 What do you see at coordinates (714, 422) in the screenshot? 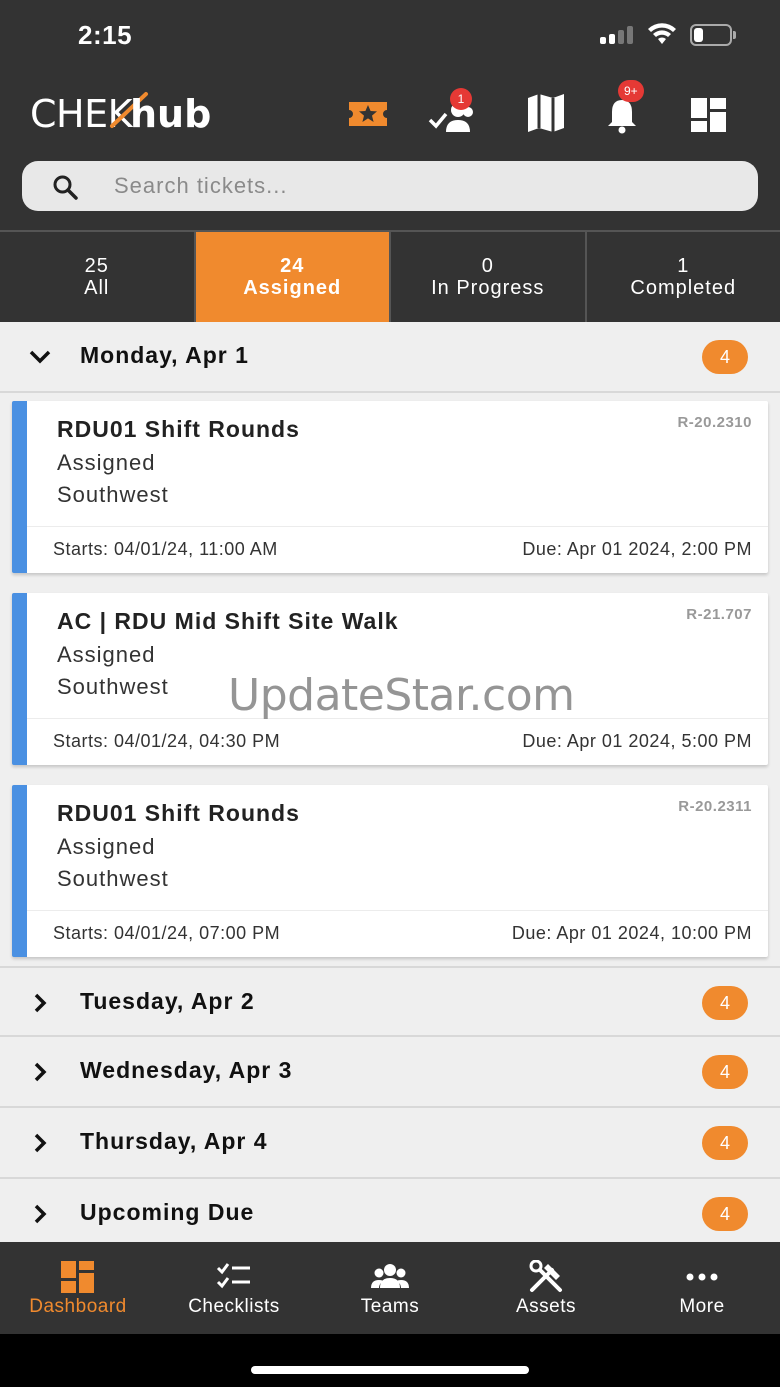
I see `ticket-reference: R-20.2310` at bounding box center [714, 422].